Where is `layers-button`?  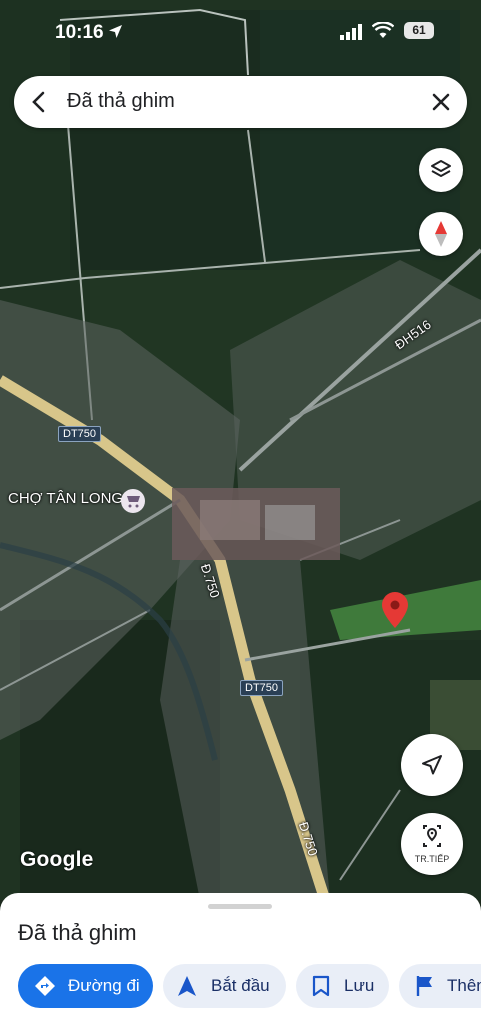
layers-button is located at coordinates (441, 170).